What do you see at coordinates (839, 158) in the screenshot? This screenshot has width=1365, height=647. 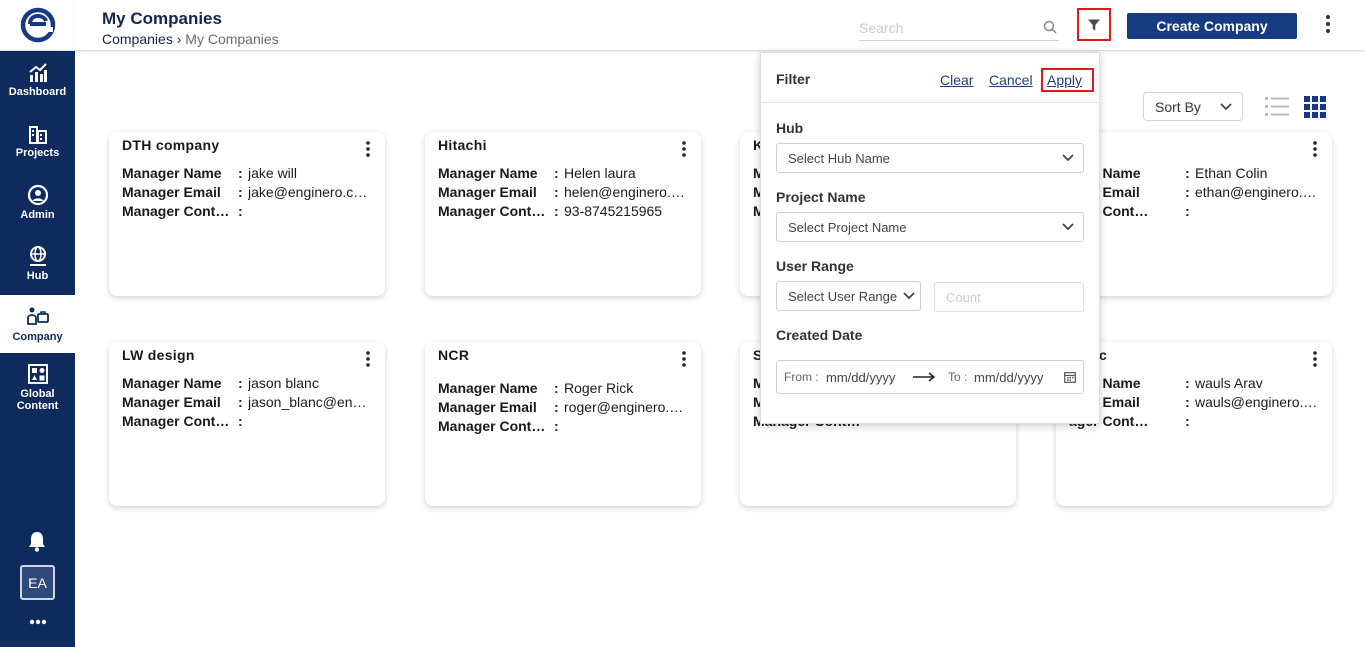 I see `hub-select-placeholder: Select Hub Name` at bounding box center [839, 158].